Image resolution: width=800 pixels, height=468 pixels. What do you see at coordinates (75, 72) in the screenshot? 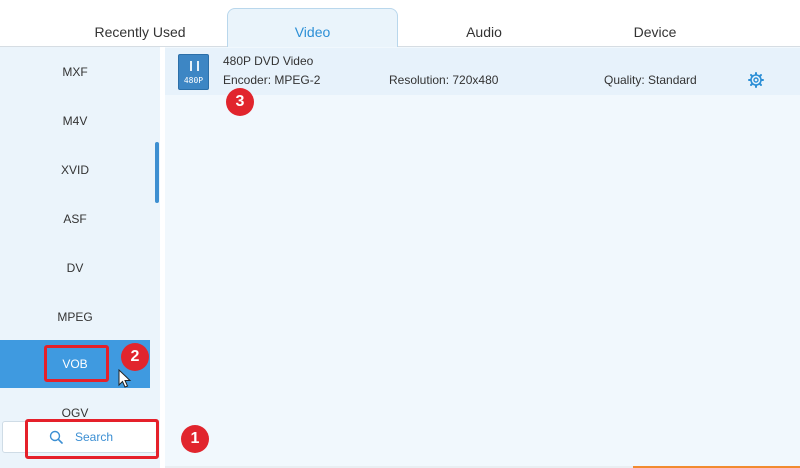
I see `sidebar-item-mxf: MXF` at bounding box center [75, 72].